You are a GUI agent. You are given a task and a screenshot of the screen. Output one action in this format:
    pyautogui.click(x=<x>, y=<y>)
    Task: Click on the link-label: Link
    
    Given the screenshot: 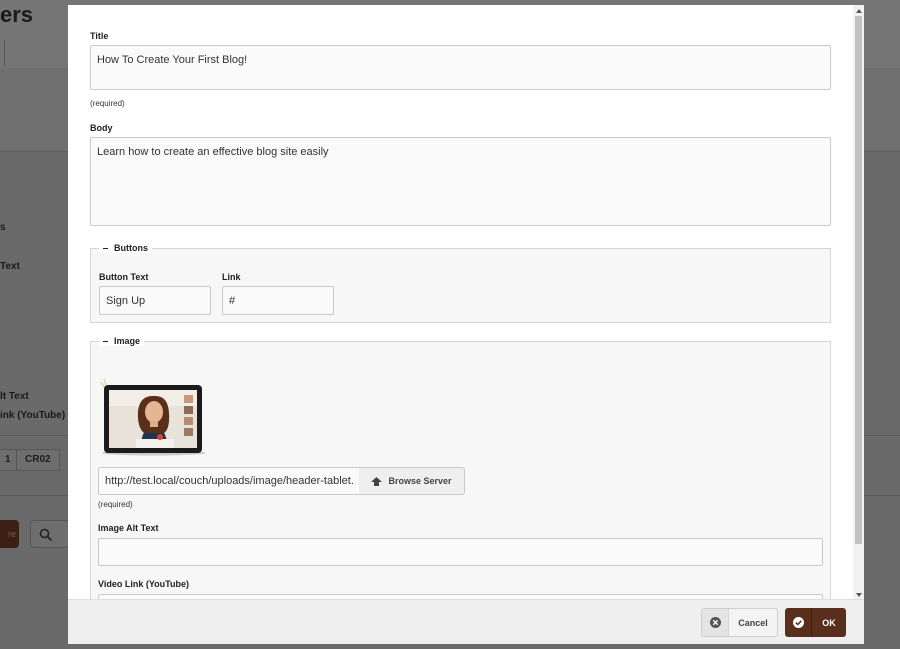 What is the action you would take?
    pyautogui.click(x=231, y=277)
    